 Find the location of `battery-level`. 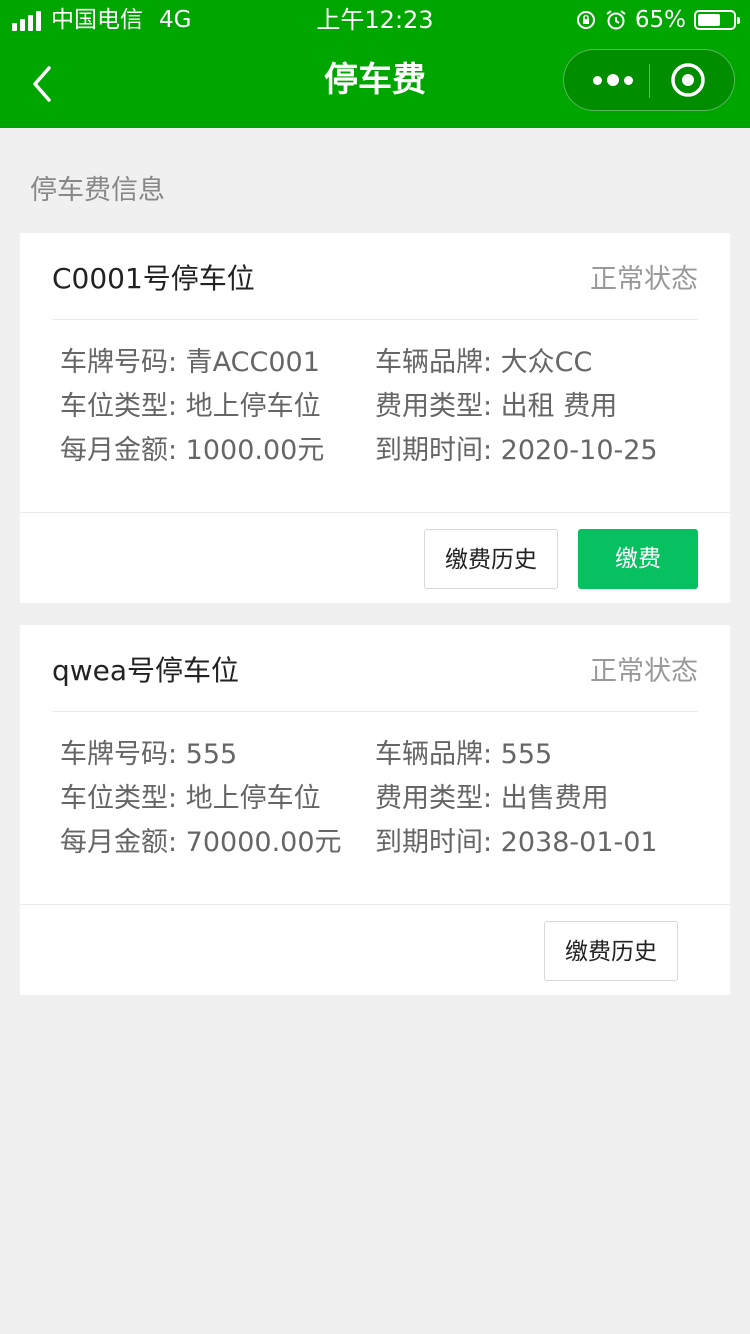

battery-level is located at coordinates (709, 20).